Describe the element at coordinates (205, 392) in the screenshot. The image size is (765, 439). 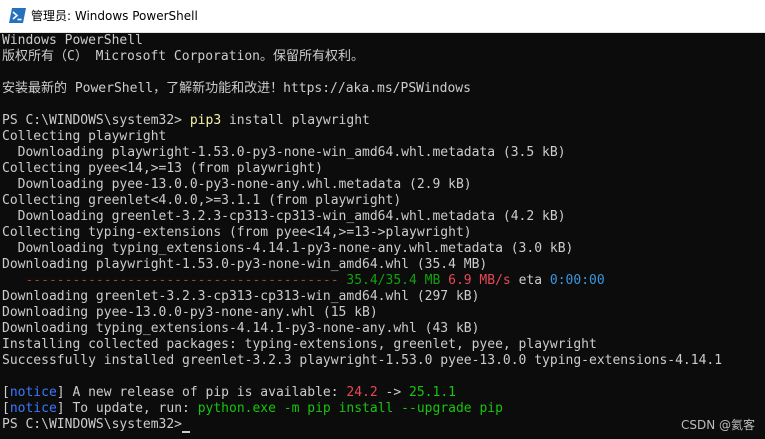
I see `notice-text: A new release of pip is available:` at that location.